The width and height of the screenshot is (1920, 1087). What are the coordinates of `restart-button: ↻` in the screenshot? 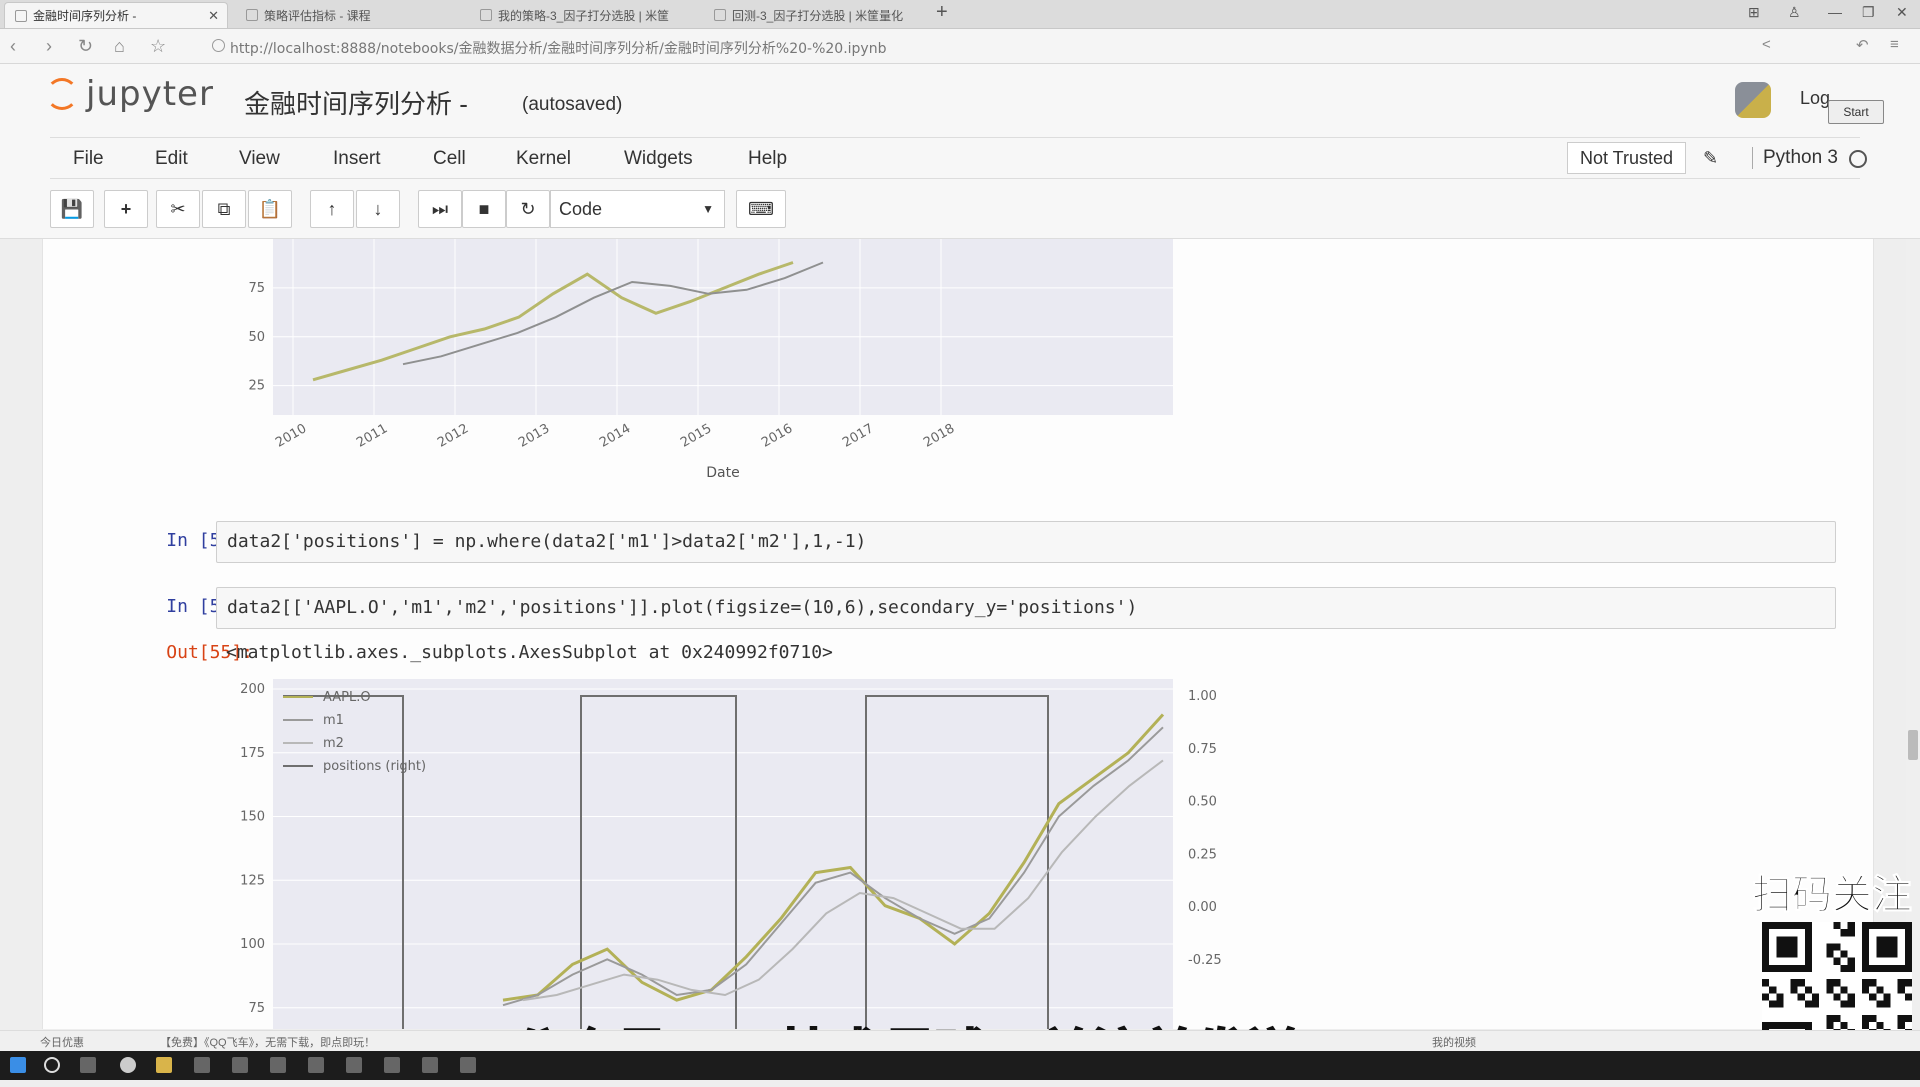 It's located at (528, 209).